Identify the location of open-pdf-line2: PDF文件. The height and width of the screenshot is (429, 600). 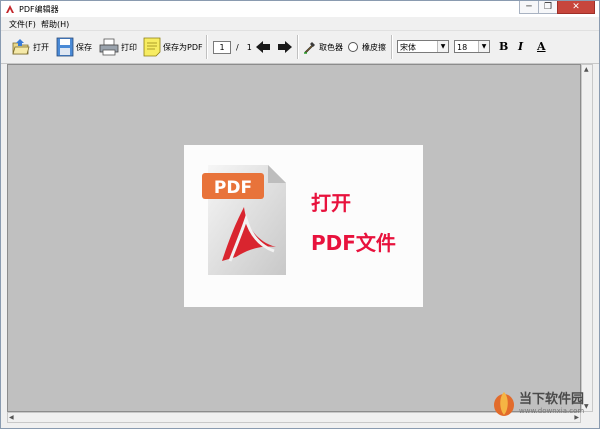
(353, 243).